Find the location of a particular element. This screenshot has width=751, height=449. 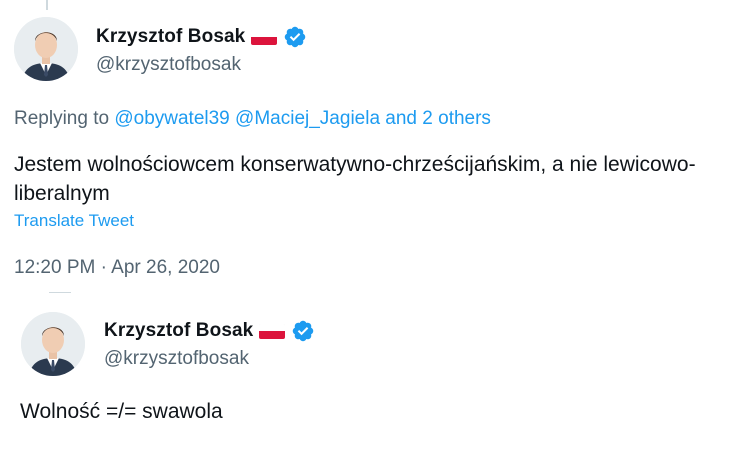

replying-prefix: Replying to is located at coordinates (64, 118).